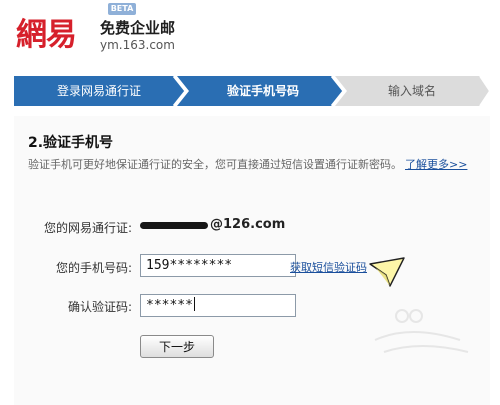 The height and width of the screenshot is (405, 500). Describe the element at coordinates (98, 91) in the screenshot. I see `step-login-passport: 登录网易通行证` at that location.